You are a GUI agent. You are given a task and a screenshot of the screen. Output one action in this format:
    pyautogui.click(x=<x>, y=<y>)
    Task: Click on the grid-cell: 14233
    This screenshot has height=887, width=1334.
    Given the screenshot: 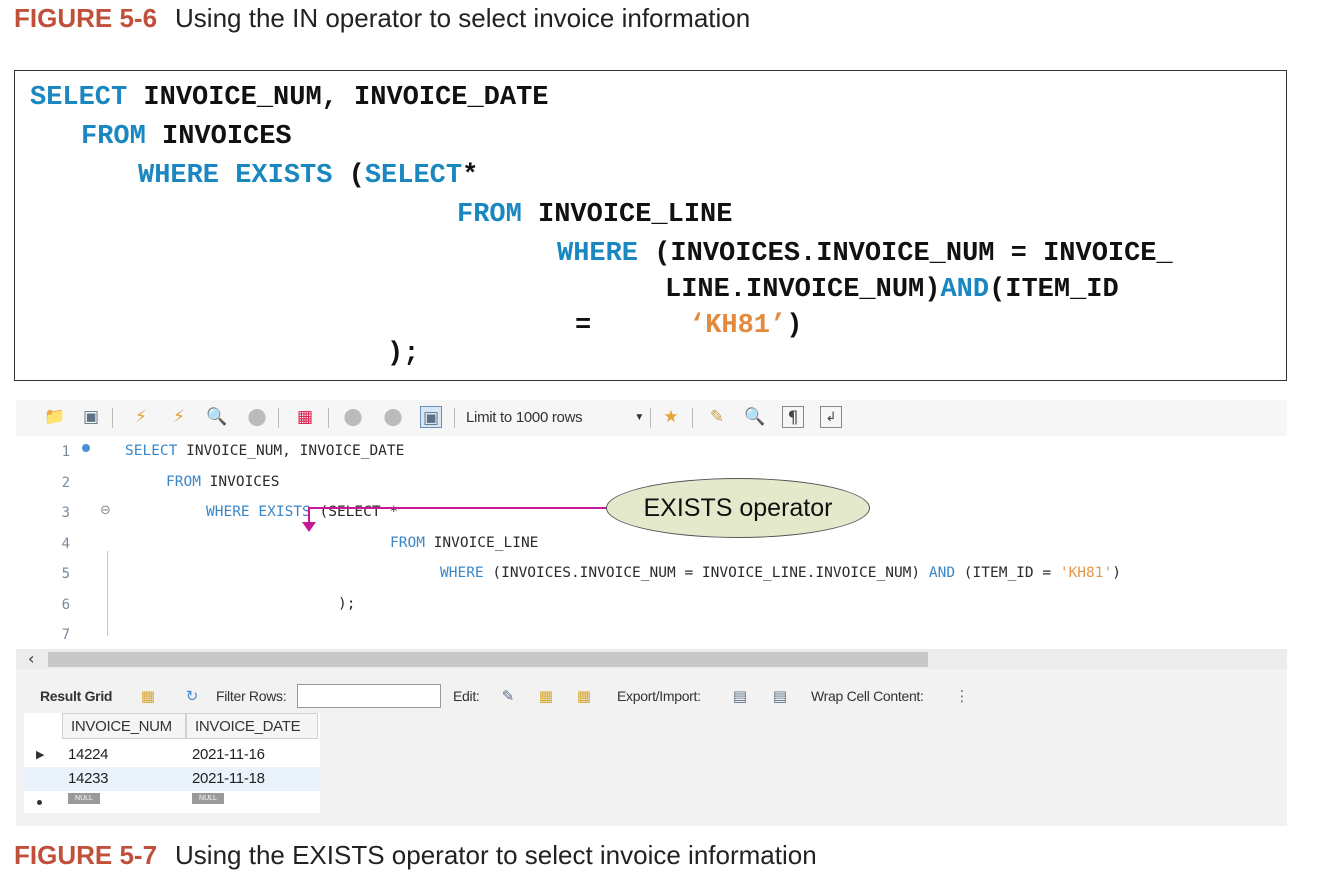 What is the action you would take?
    pyautogui.click(x=88, y=778)
    